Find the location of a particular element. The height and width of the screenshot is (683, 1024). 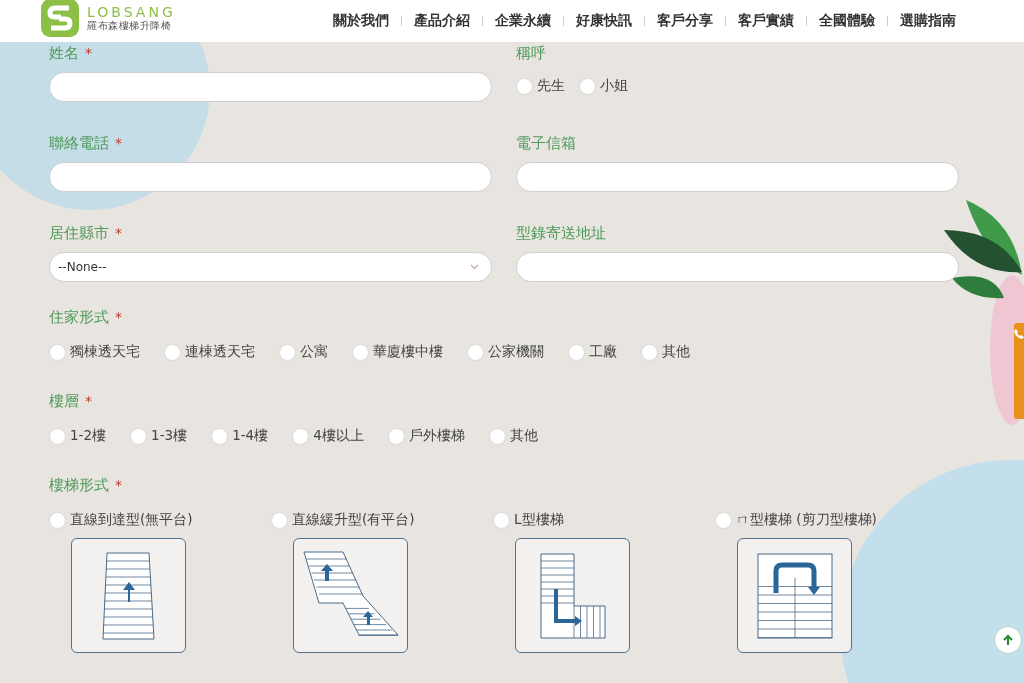

nav-link: 好康快訊 is located at coordinates (604, 21).